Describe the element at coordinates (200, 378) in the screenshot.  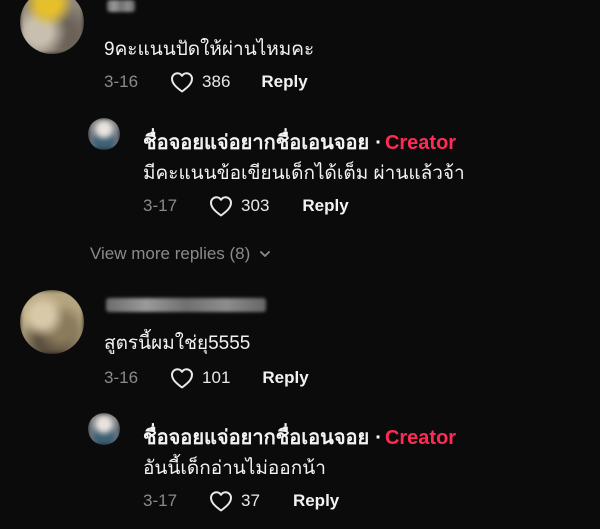
I see `like-button: 101` at that location.